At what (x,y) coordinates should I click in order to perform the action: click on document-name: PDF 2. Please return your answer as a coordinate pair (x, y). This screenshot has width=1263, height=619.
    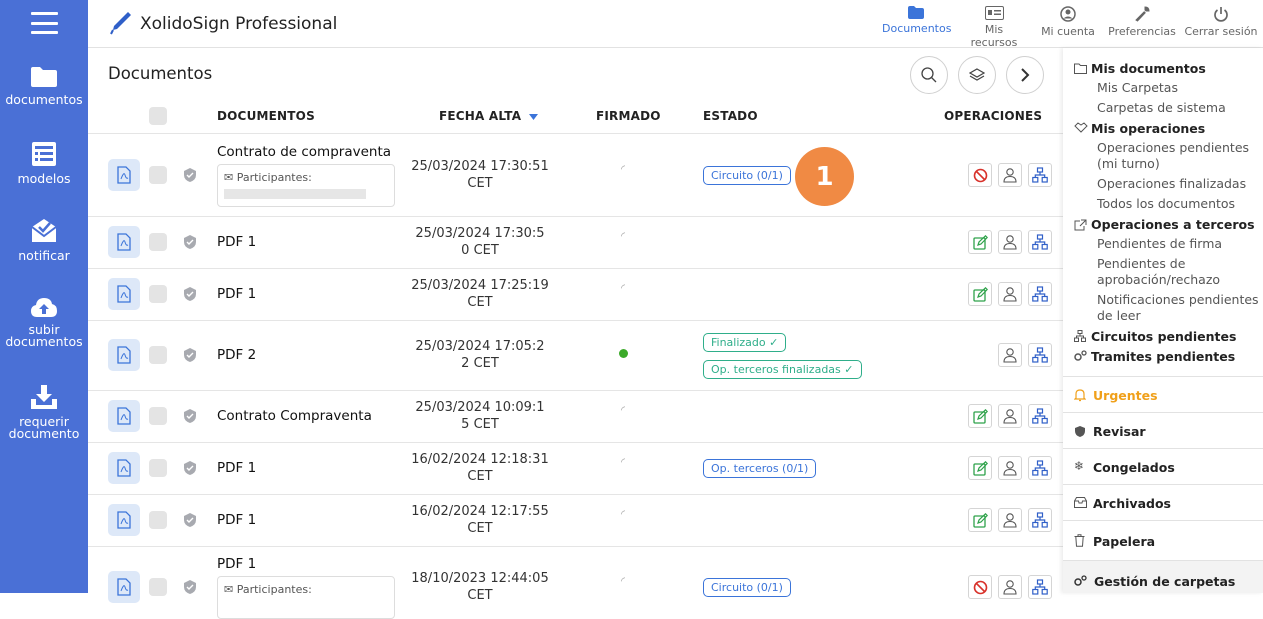
    Looking at the image, I should click on (236, 355).